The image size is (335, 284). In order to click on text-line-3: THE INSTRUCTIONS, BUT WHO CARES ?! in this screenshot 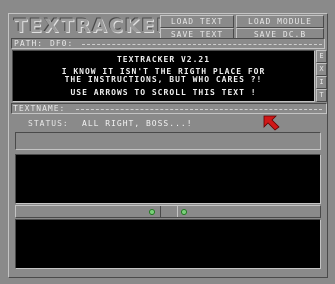, I will do `click(163, 79)`.